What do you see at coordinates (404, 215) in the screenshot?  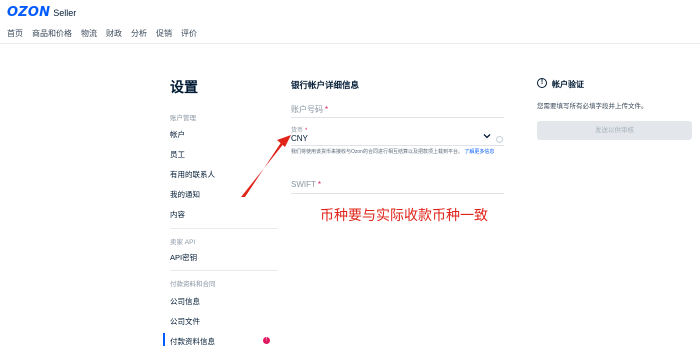 I see `annotation-text: 币种要与实际收款币种一致` at bounding box center [404, 215].